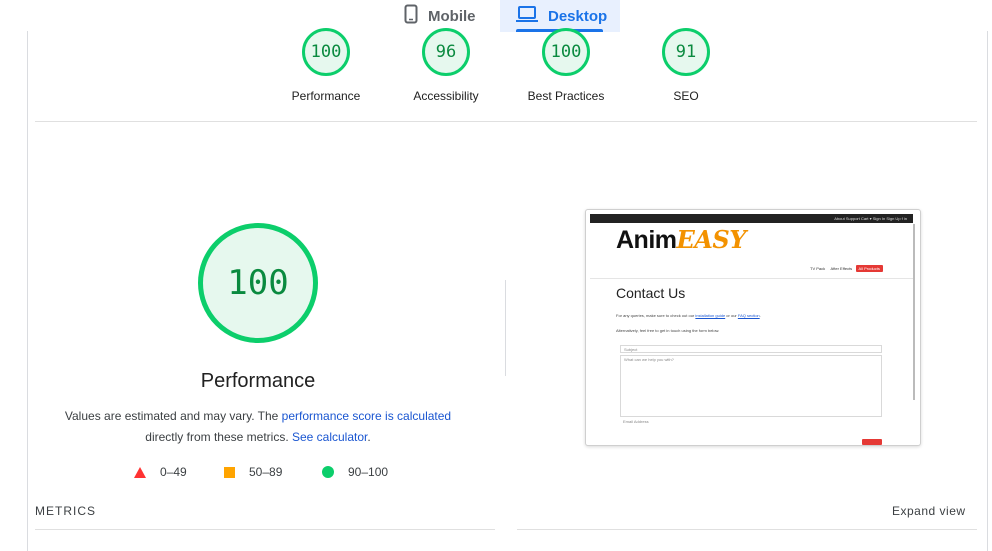 Image resolution: width=992 pixels, height=551 pixels. Describe the element at coordinates (651, 293) in the screenshot. I see `site-heading: Contact Us` at that location.